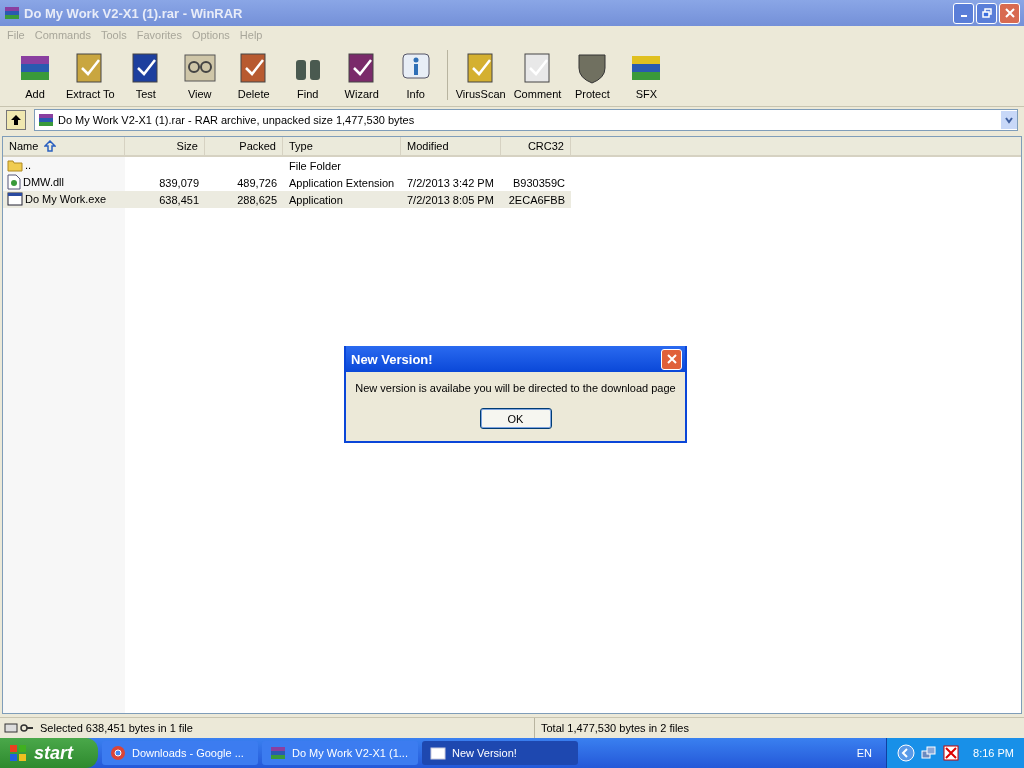 The height and width of the screenshot is (768, 1024). I want to click on table-cell: Application, so click(316, 199).